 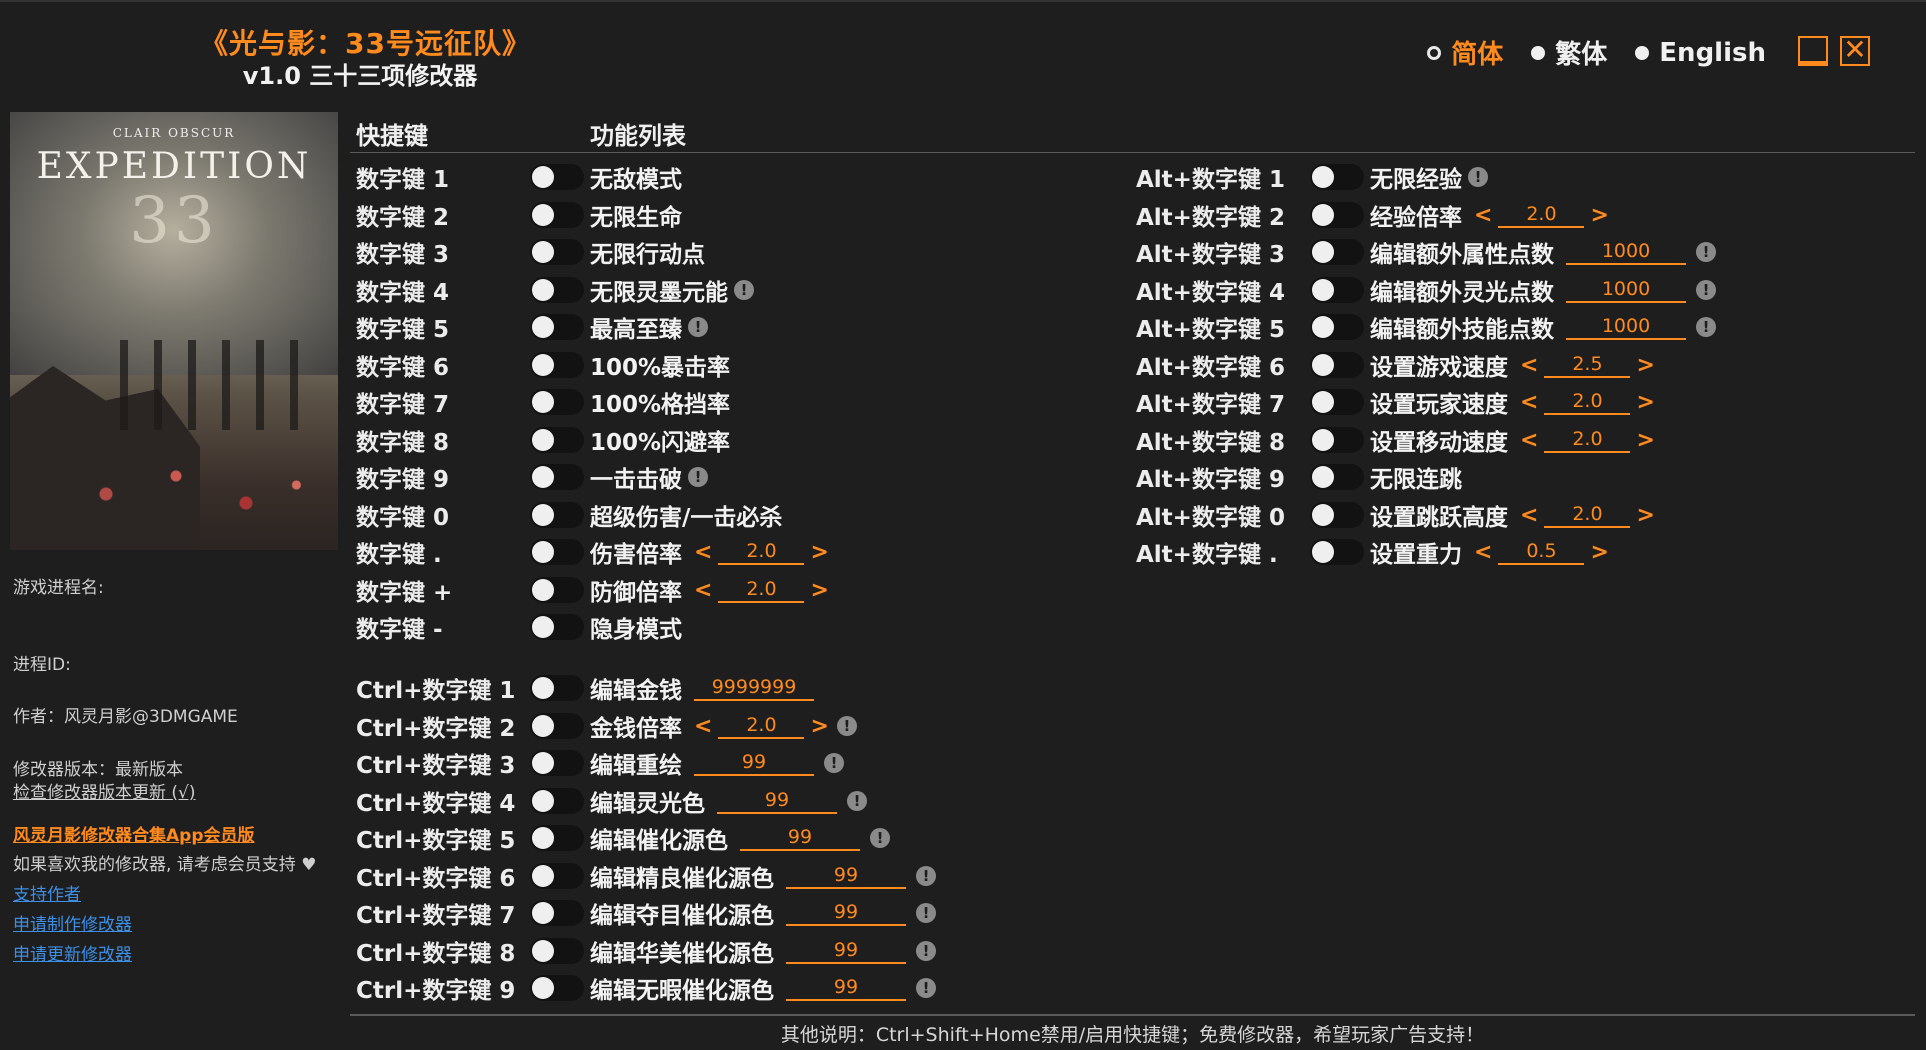 I want to click on feature-row: Alt+数字键 0 设置跳跃高度 <2.0 >, so click(x=1513, y=515).